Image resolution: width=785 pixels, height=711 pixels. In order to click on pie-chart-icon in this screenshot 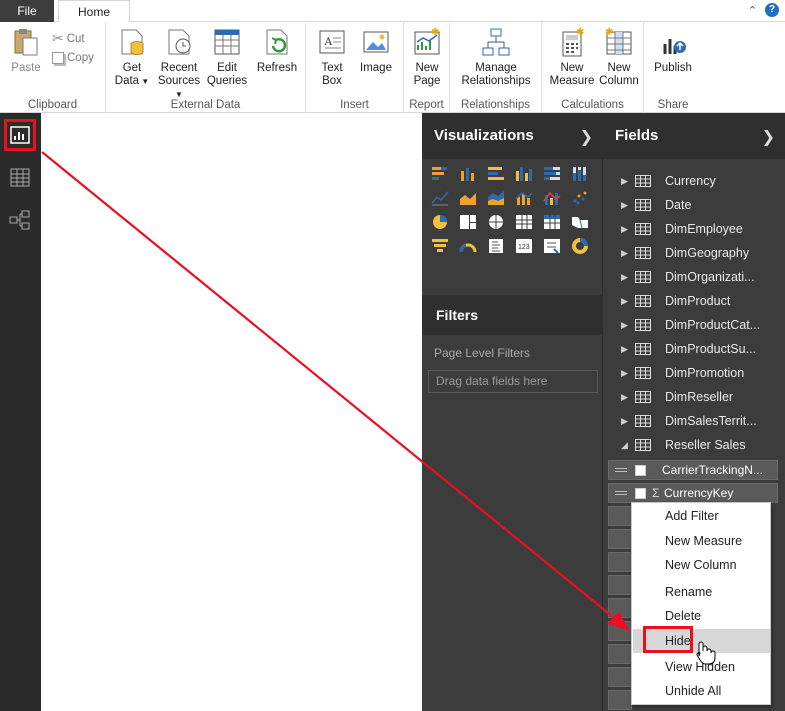, I will do `click(440, 222)`.